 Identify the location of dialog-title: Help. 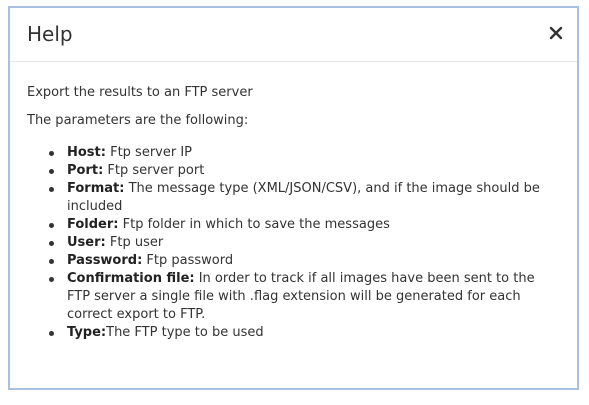
(50, 34).